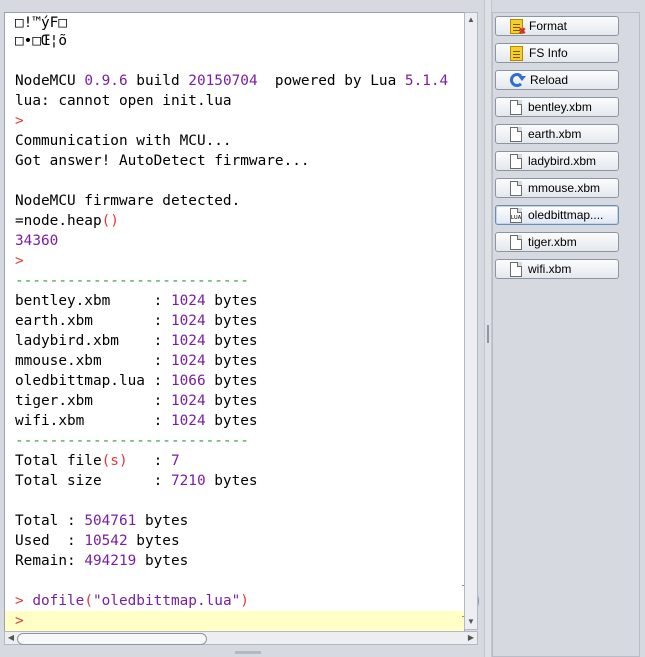  I want to click on cmd-func: dofile, so click(58, 601).